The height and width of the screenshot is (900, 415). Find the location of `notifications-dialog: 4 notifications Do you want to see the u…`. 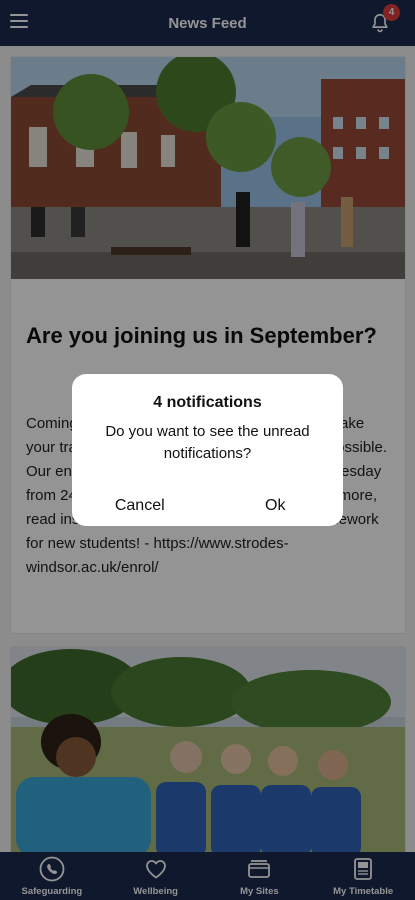

notifications-dialog: 4 notifications Do you want to see the u… is located at coordinates (207, 450).